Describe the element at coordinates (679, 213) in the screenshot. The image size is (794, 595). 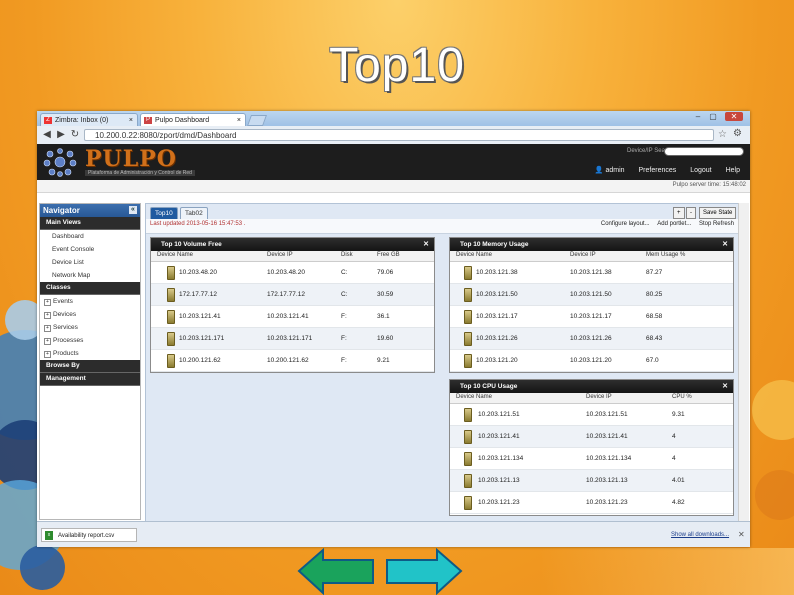
I see `add-tab-button: +` at that location.